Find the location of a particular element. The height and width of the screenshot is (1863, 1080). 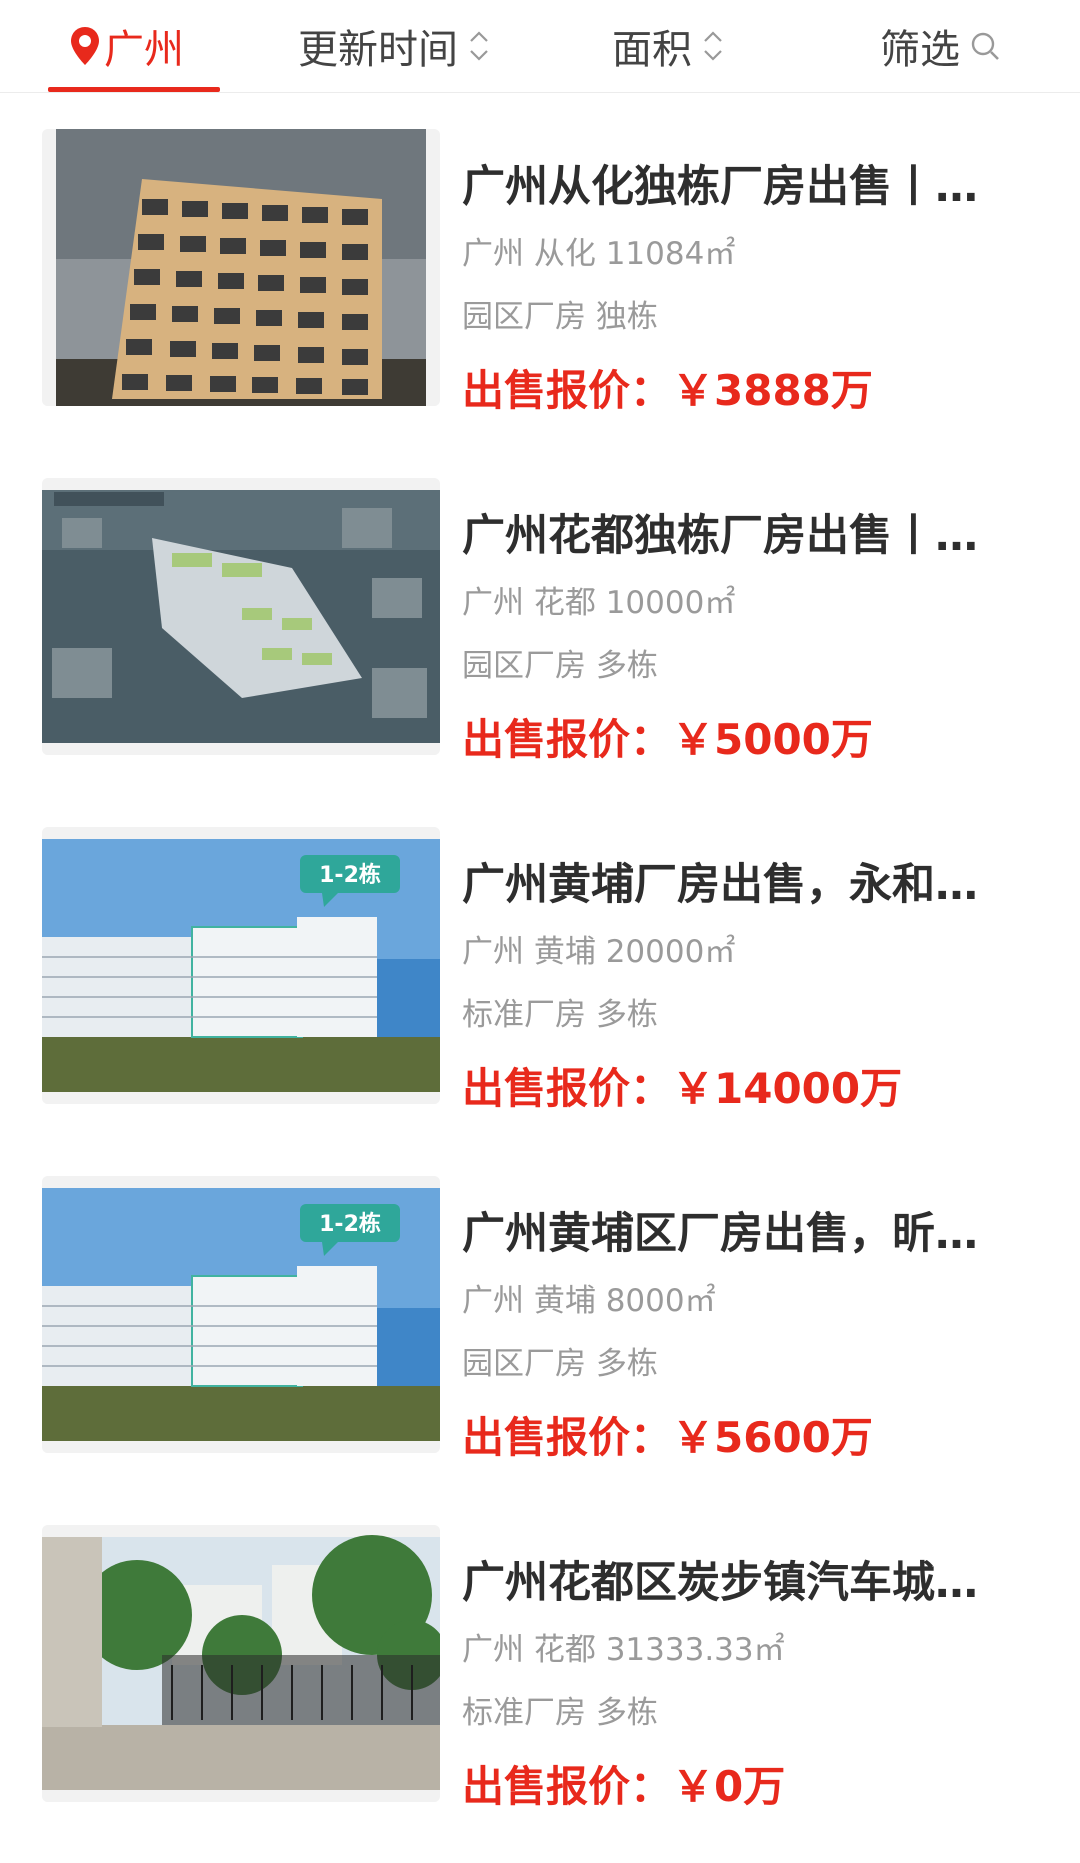

tab-filter: 筛选 is located at coordinates (940, 46).